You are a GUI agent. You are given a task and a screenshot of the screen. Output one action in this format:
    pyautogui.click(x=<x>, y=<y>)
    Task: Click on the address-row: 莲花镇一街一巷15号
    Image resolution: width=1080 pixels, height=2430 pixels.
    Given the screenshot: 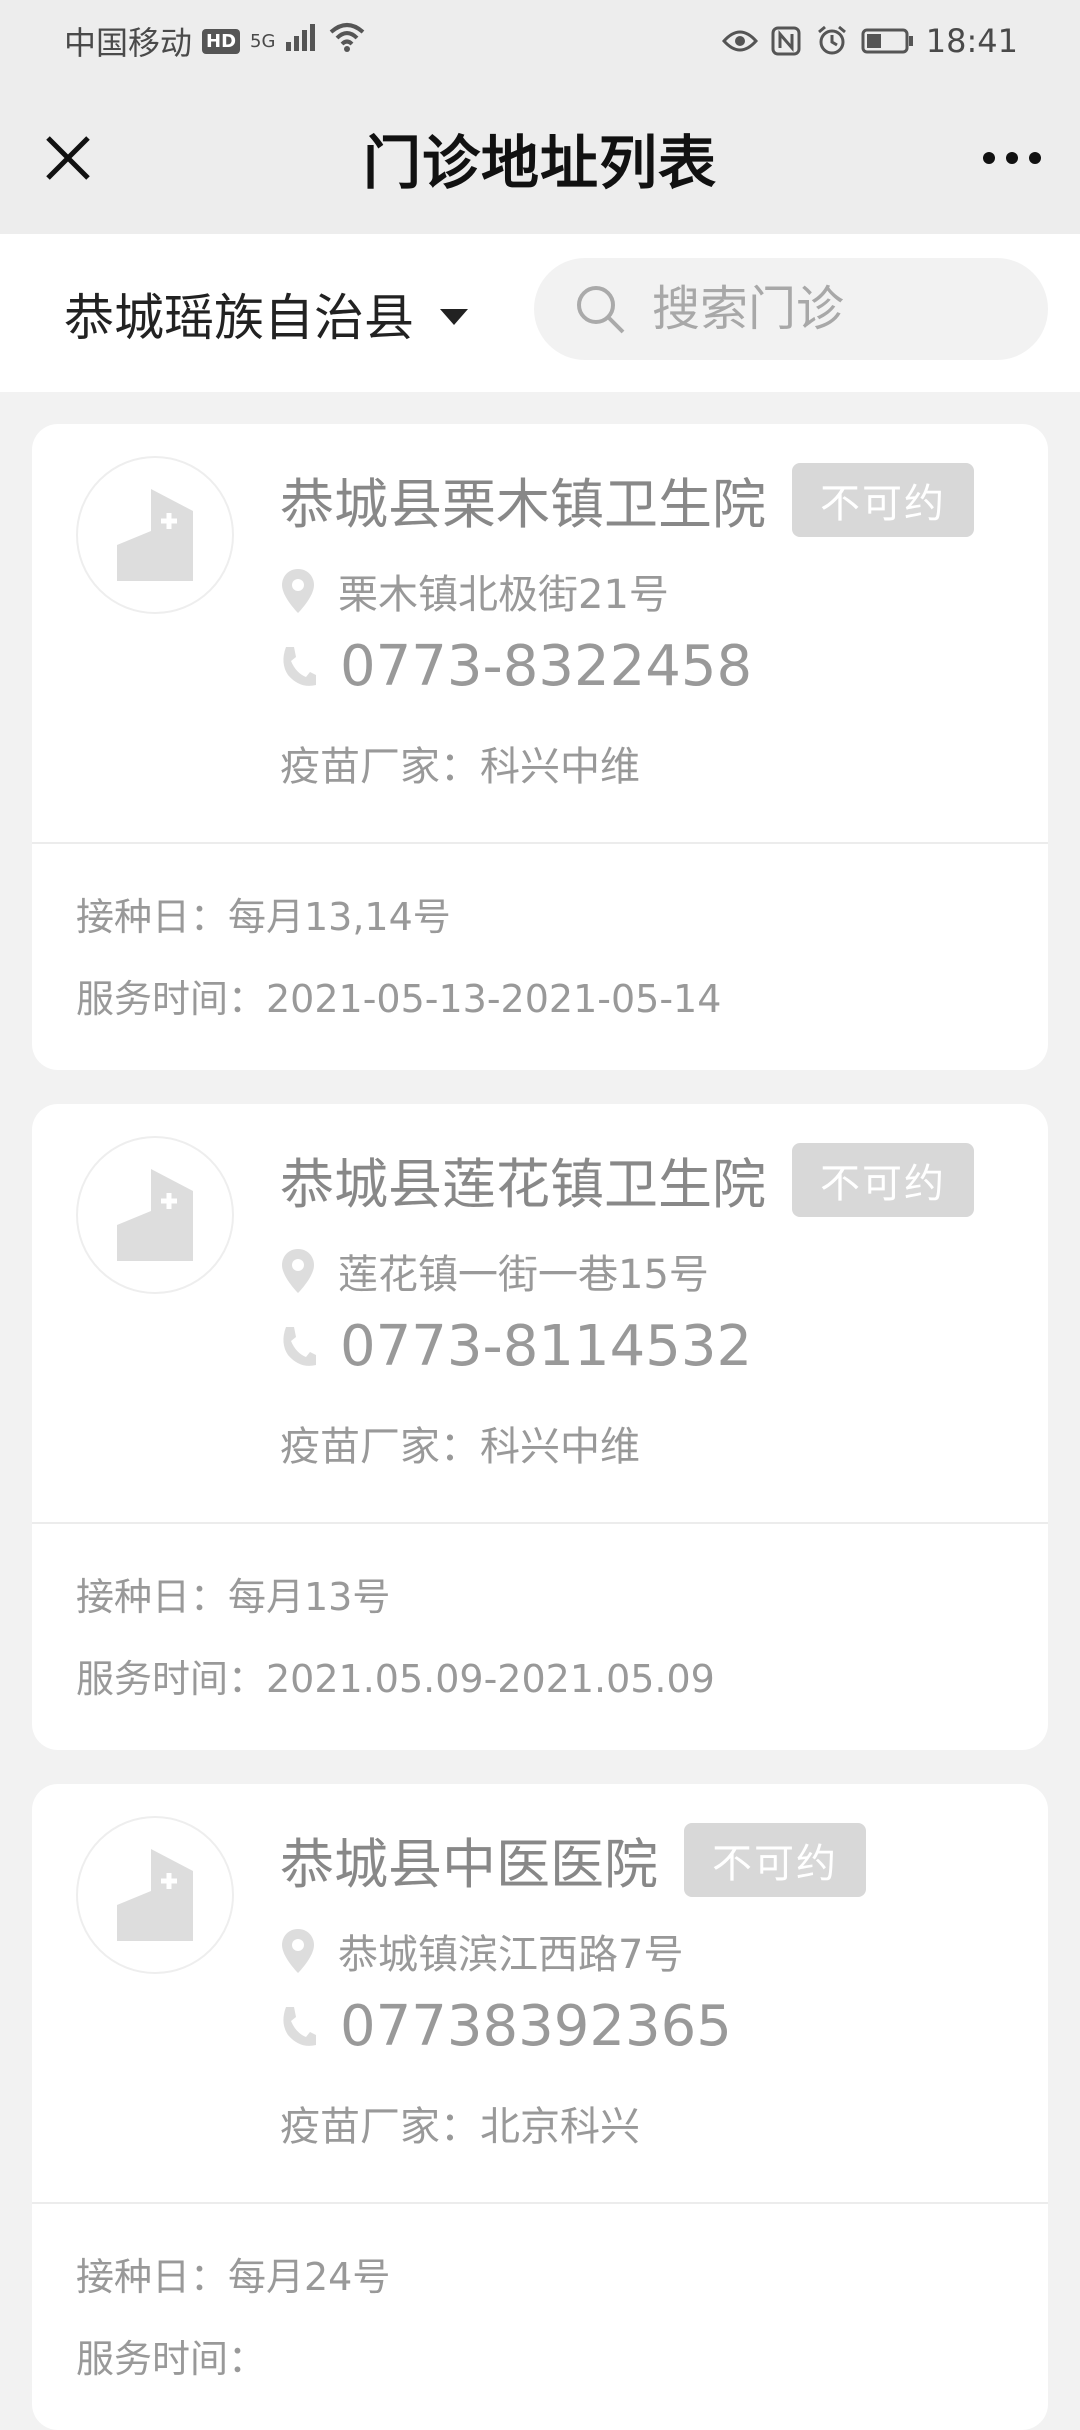 What is the action you would take?
    pyautogui.click(x=494, y=1271)
    